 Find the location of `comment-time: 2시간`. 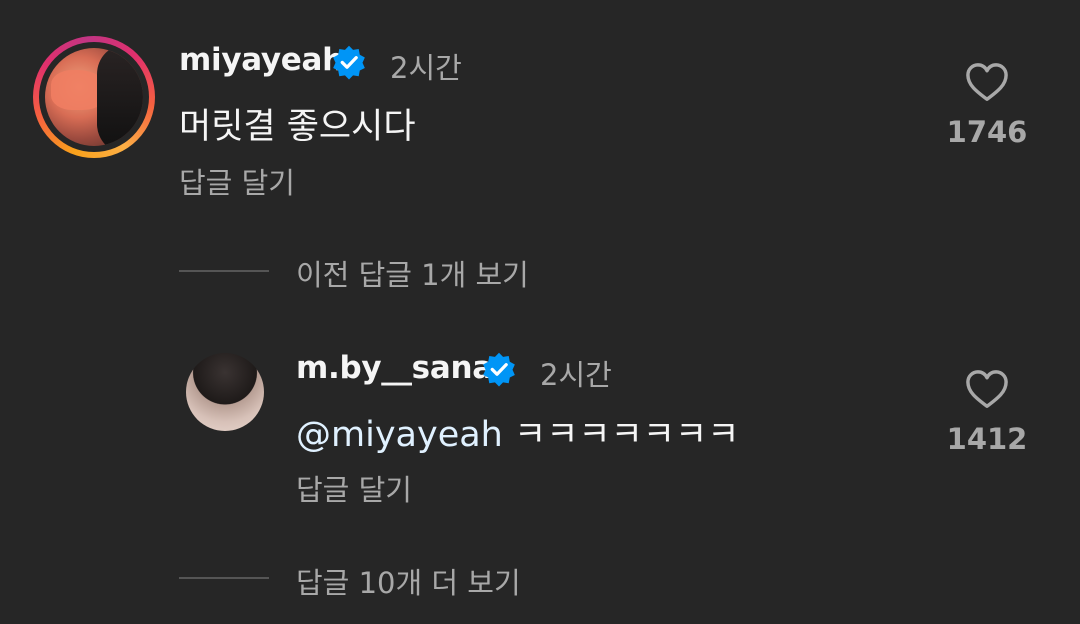

comment-time: 2시간 is located at coordinates (426, 68).